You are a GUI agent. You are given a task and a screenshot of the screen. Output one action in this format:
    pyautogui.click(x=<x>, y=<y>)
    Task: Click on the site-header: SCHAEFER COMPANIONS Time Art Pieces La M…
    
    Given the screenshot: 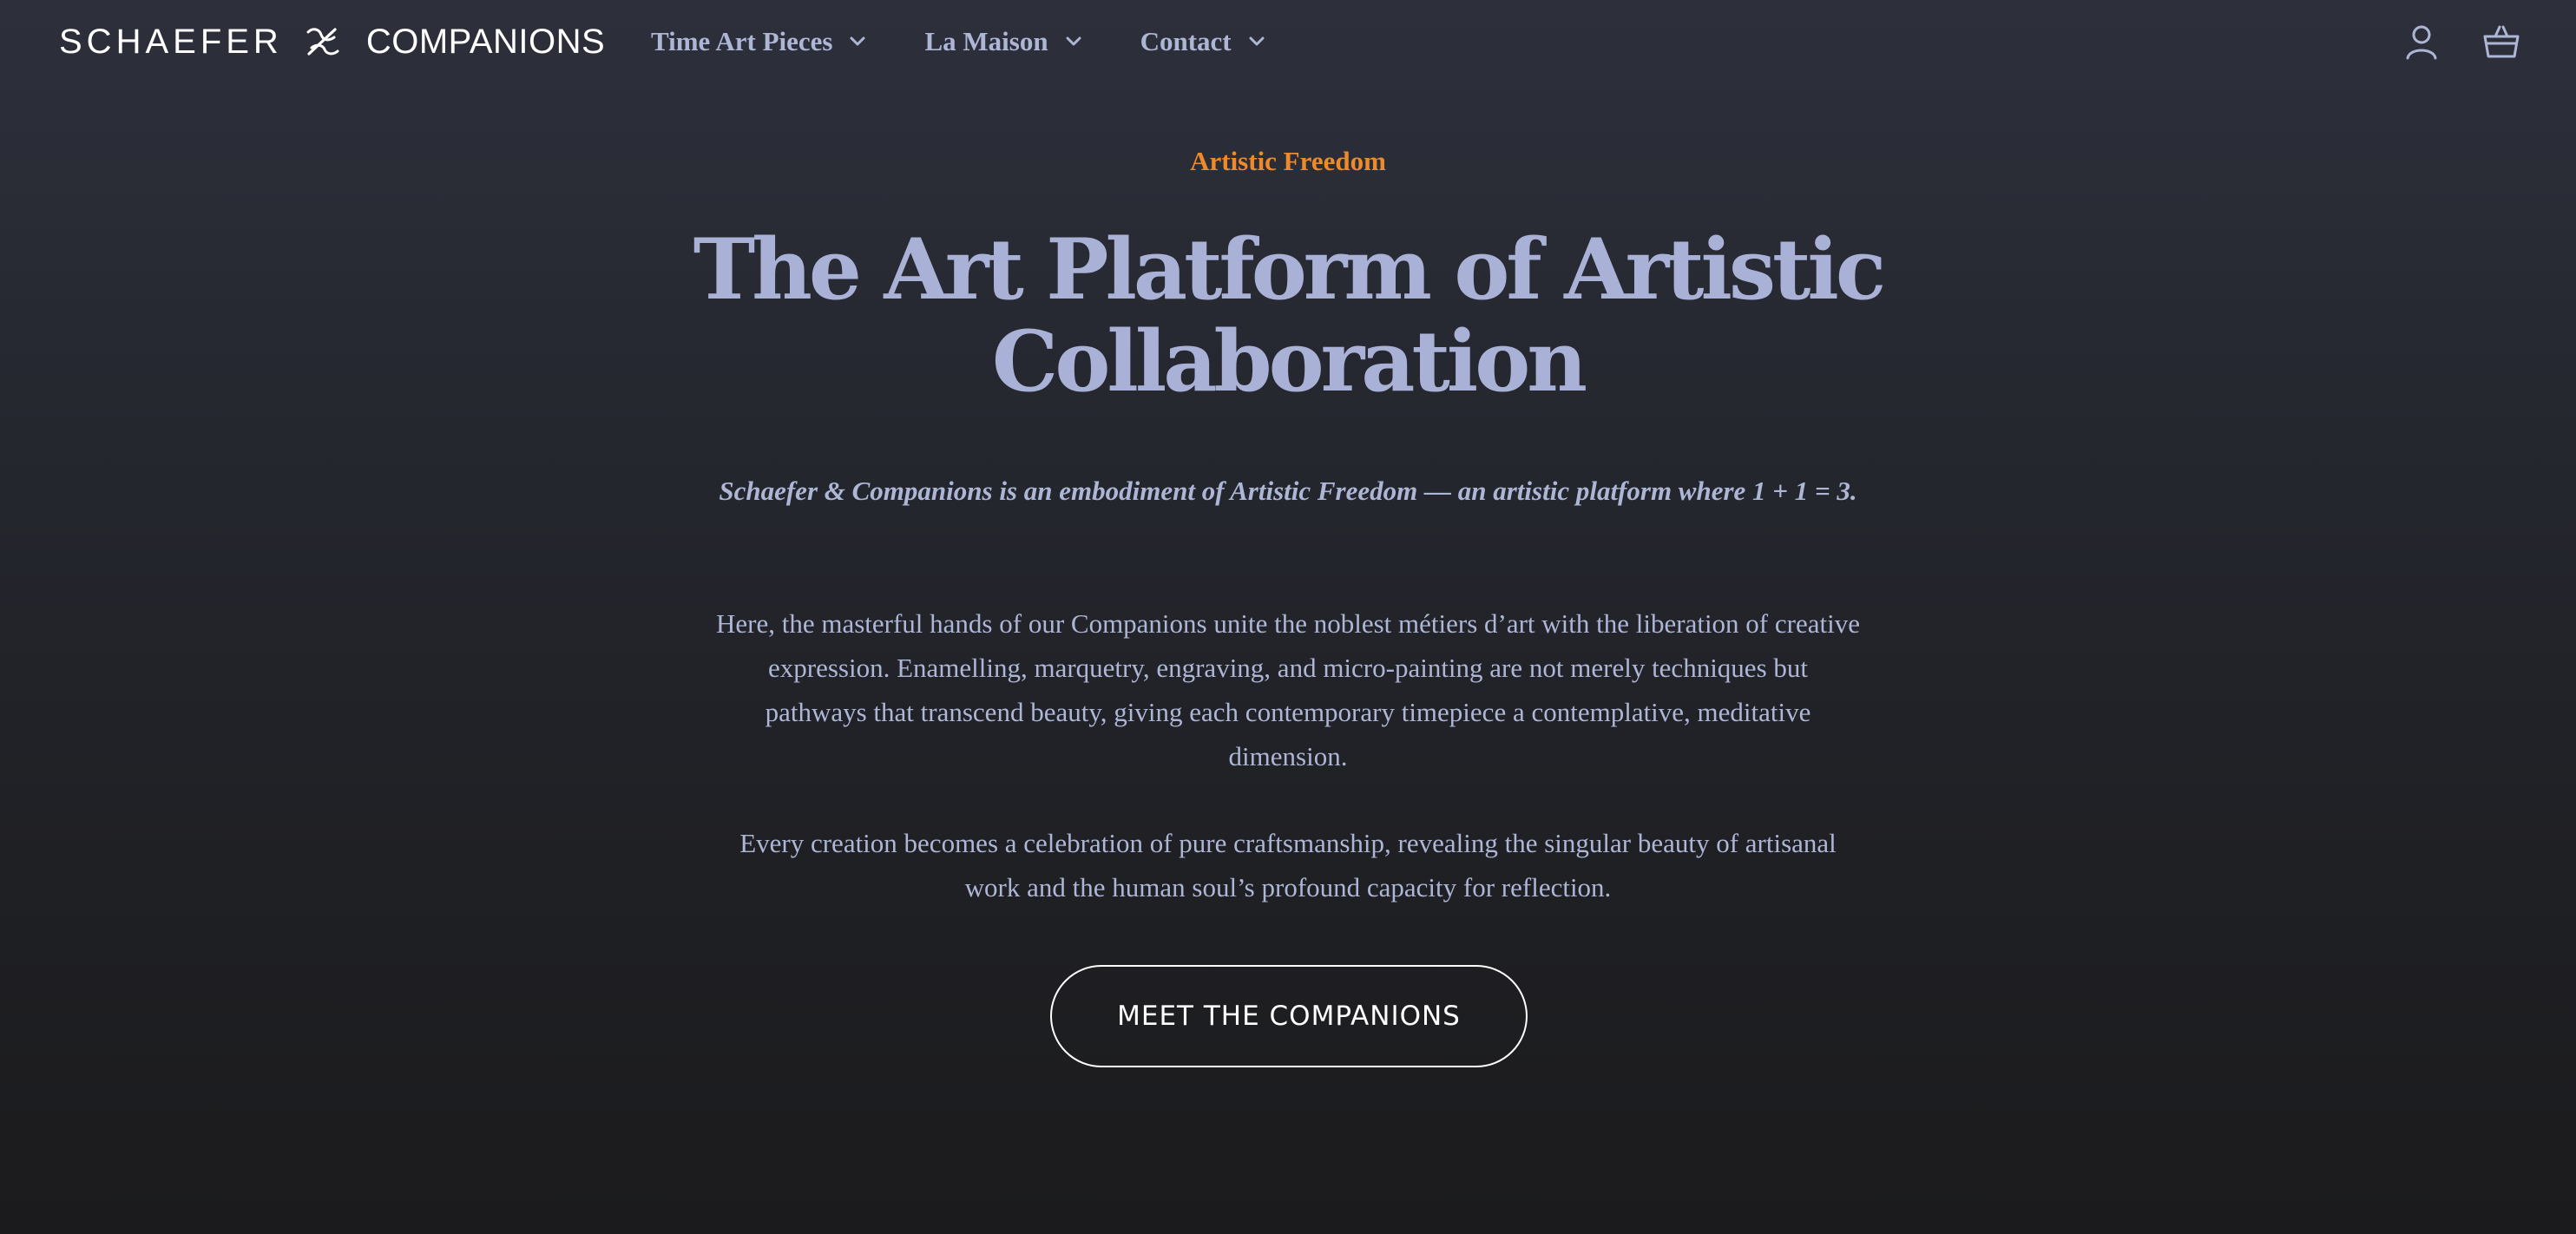 What is the action you would take?
    pyautogui.click(x=1288, y=41)
    